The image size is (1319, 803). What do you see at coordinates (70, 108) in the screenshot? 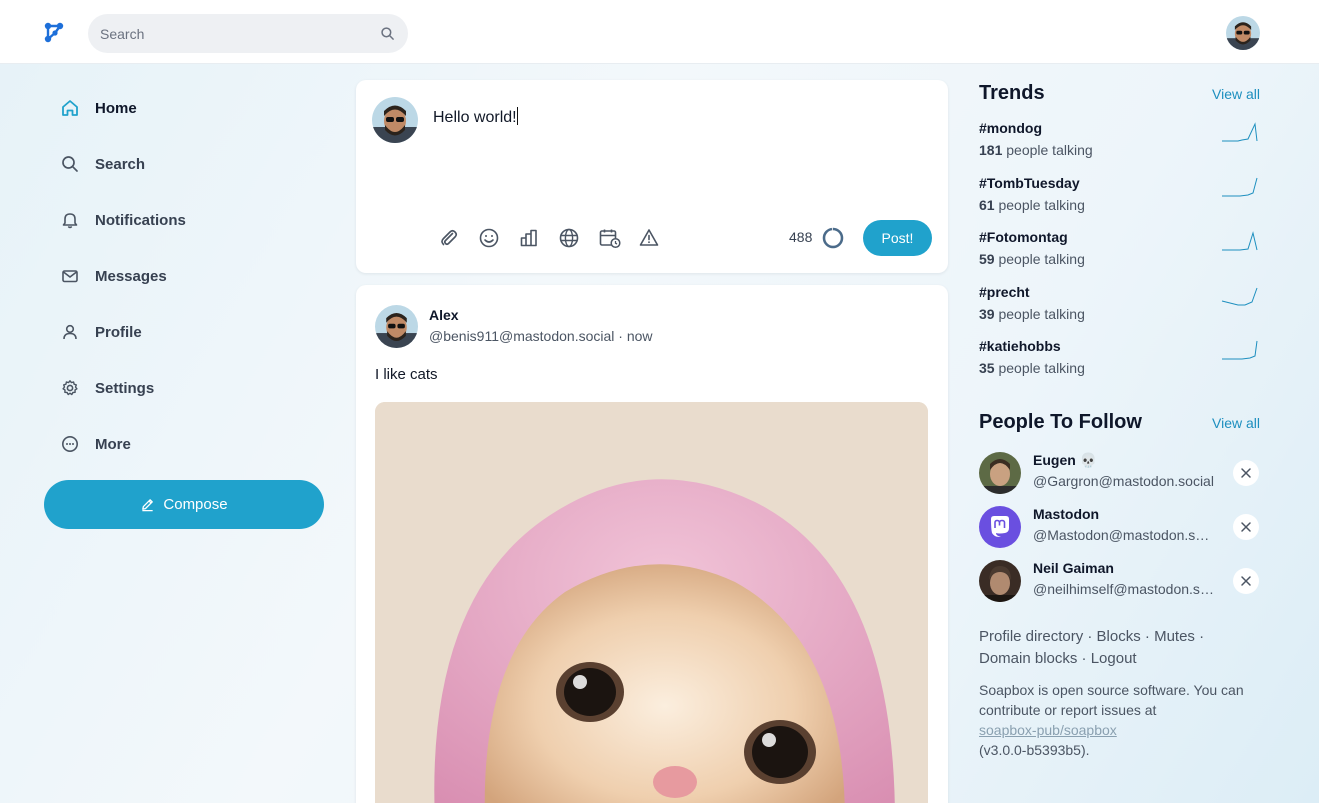
I see `home-icon` at bounding box center [70, 108].